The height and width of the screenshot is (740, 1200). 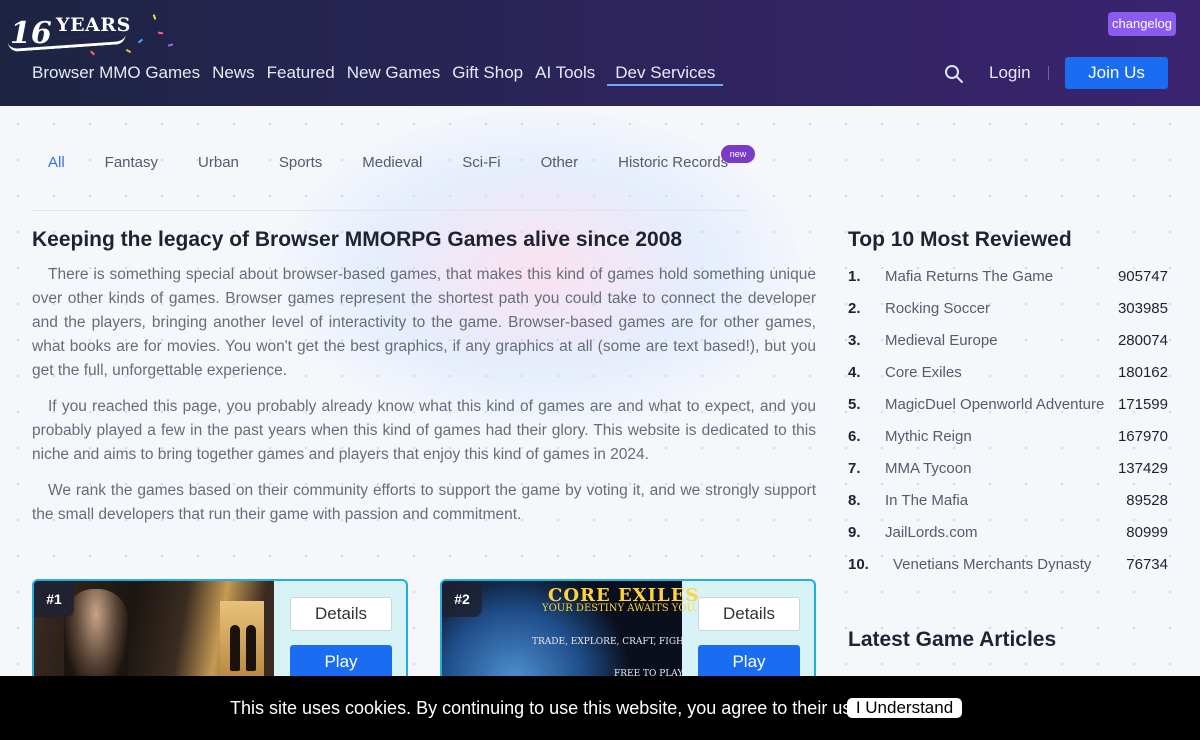 I want to click on game-name: Mythic Reign, so click(x=928, y=437).